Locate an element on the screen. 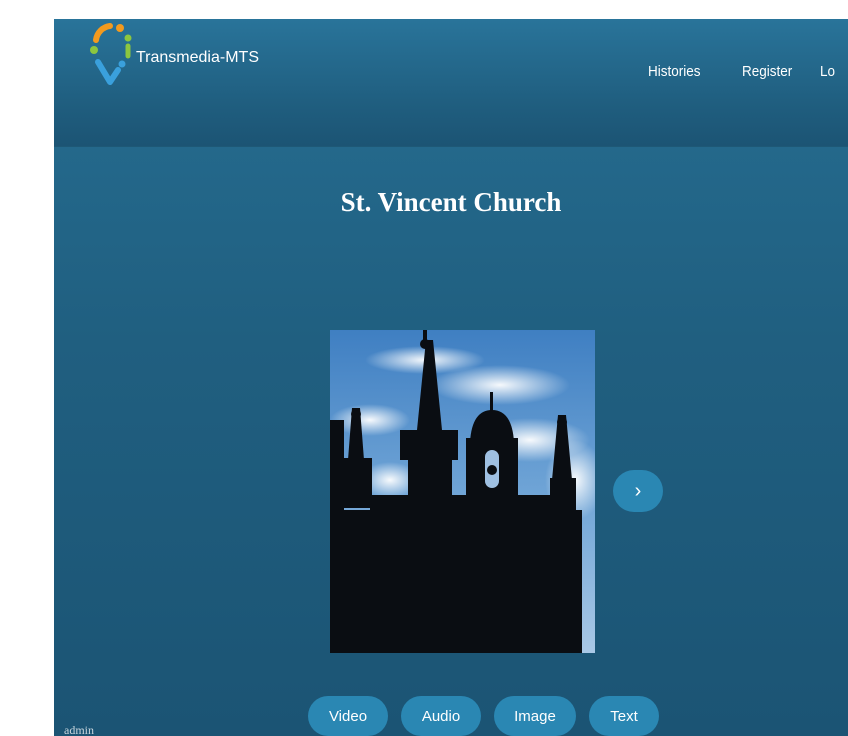 Image resolution: width=848 pixels, height=736 pixels. brand-name: Transmedia-MTS is located at coordinates (197, 57).